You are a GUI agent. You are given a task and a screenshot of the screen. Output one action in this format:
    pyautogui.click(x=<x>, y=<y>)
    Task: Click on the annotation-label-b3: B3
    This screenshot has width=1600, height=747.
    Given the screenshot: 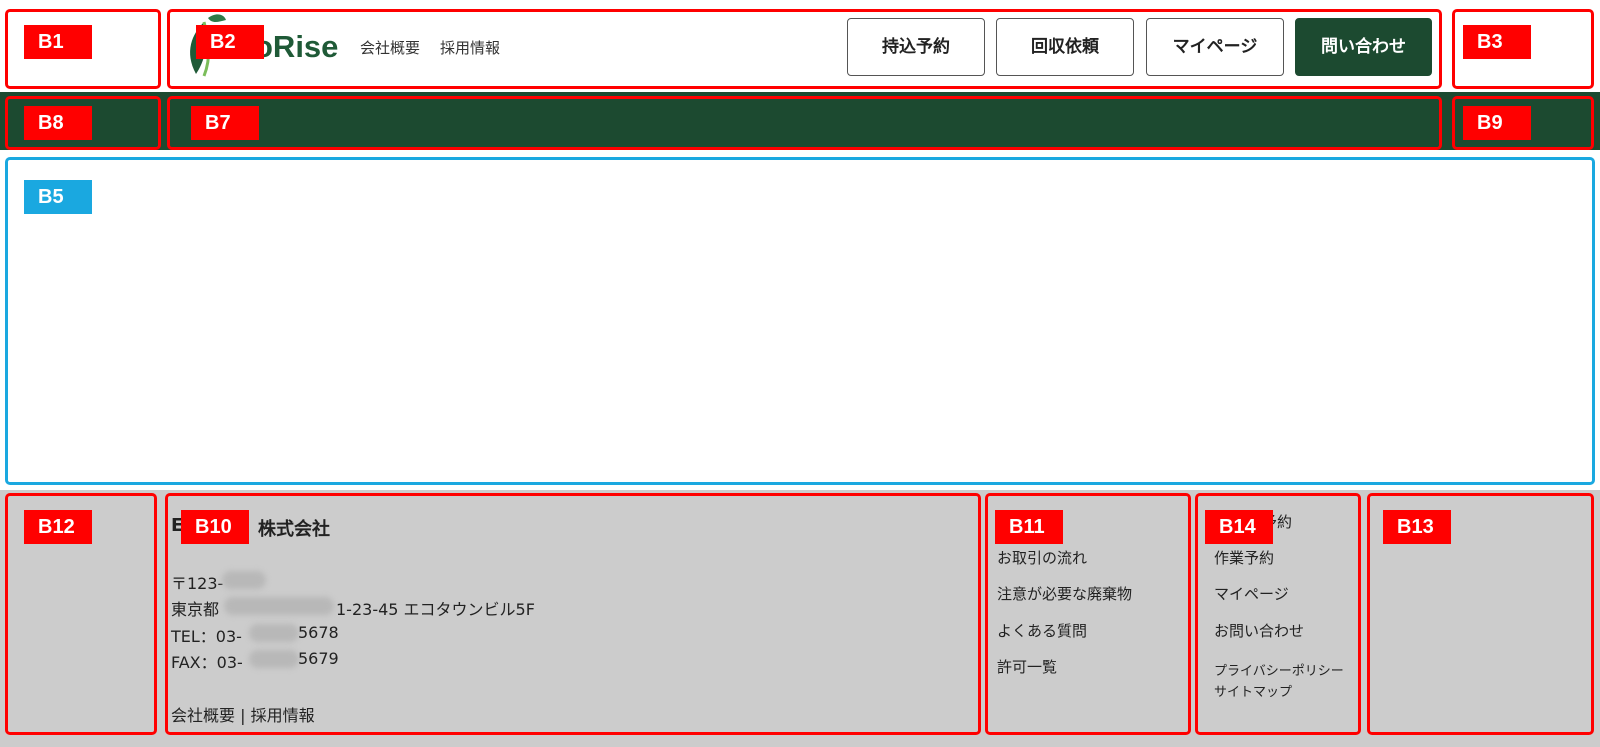 What is the action you would take?
    pyautogui.click(x=1497, y=42)
    